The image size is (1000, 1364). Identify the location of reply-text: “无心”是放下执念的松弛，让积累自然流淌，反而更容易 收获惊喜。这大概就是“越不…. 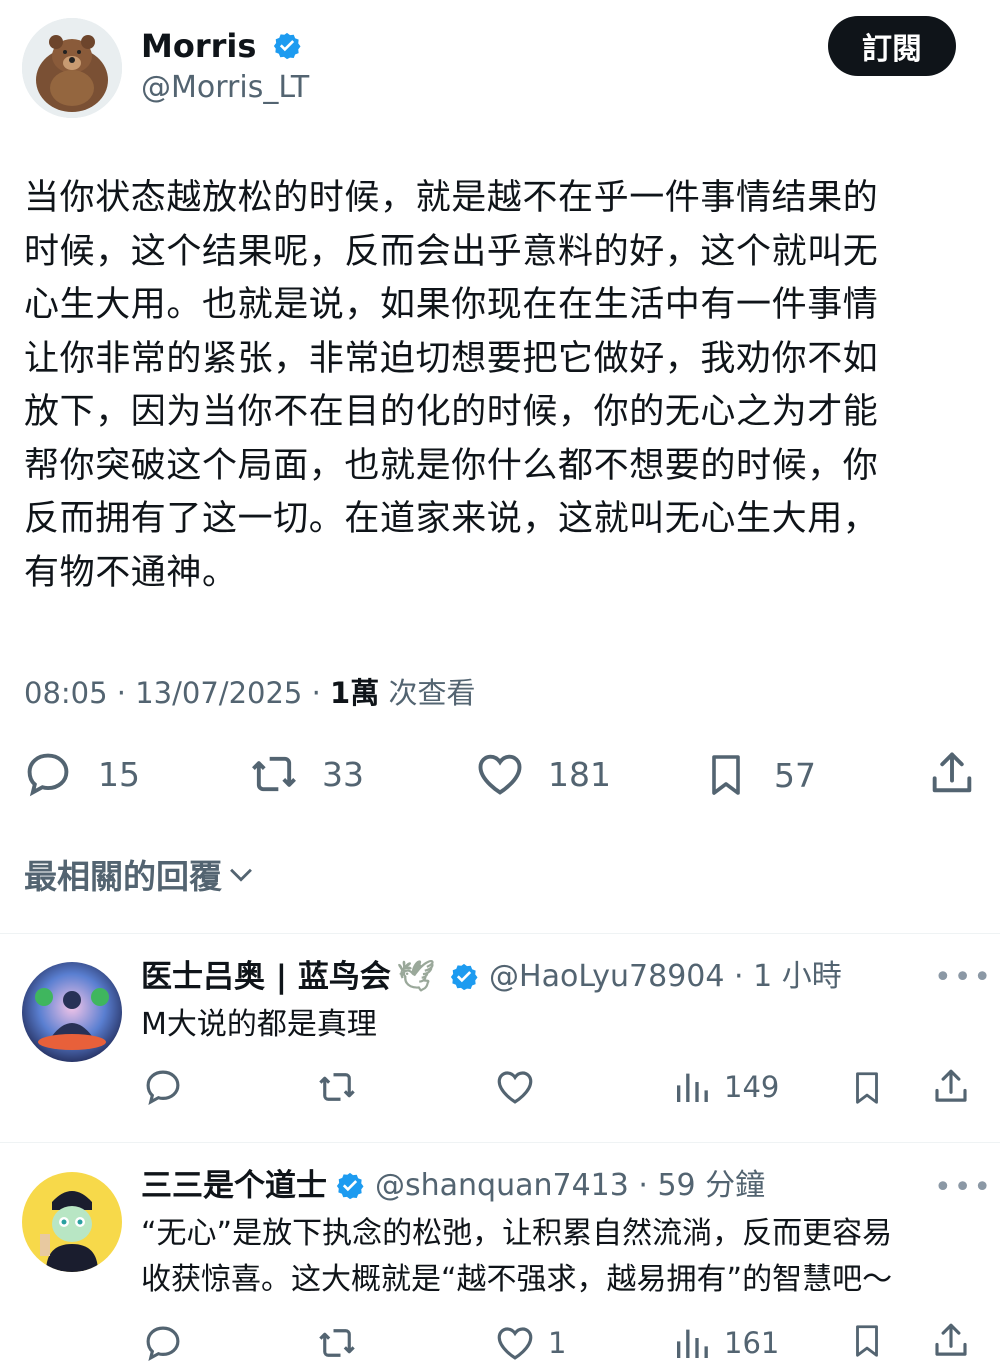
(566, 1257).